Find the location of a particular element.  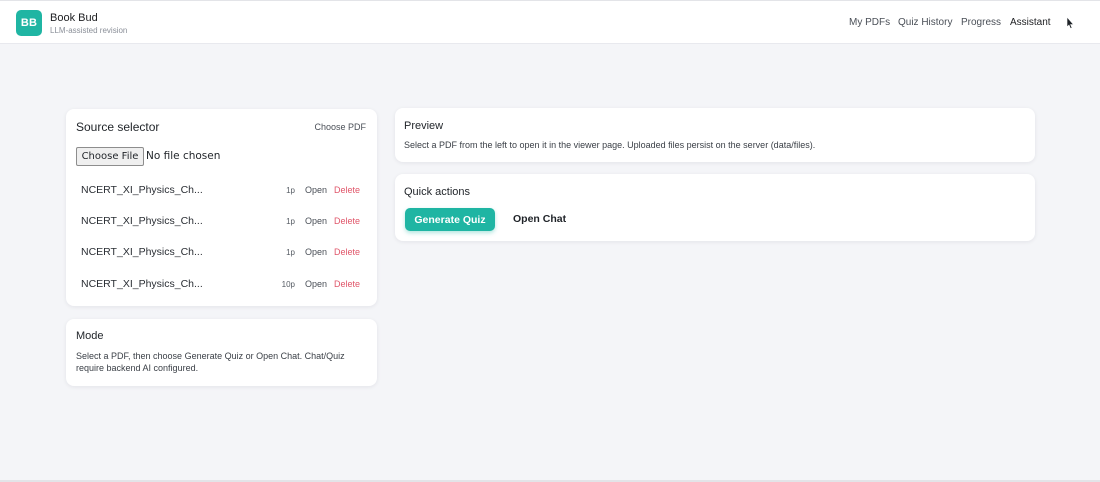

file-chosen-status: No file chosen is located at coordinates (183, 156).